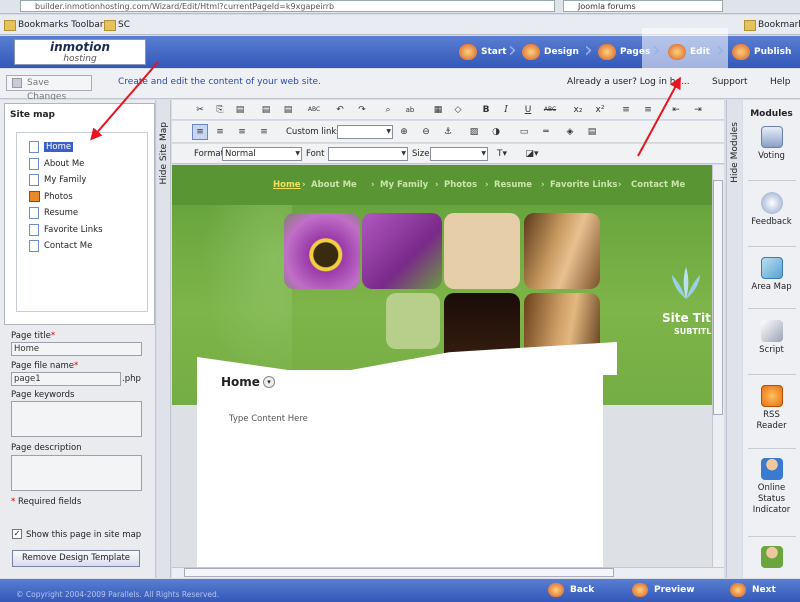  I want to click on underline-icon: U, so click(528, 110).